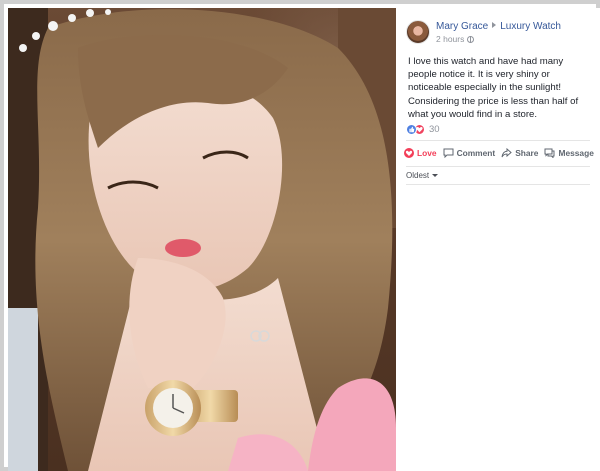 The width and height of the screenshot is (600, 471). What do you see at coordinates (501, 35) in the screenshot?
I see `post-header: Mary Grace Luxury Watch 2 hours` at bounding box center [501, 35].